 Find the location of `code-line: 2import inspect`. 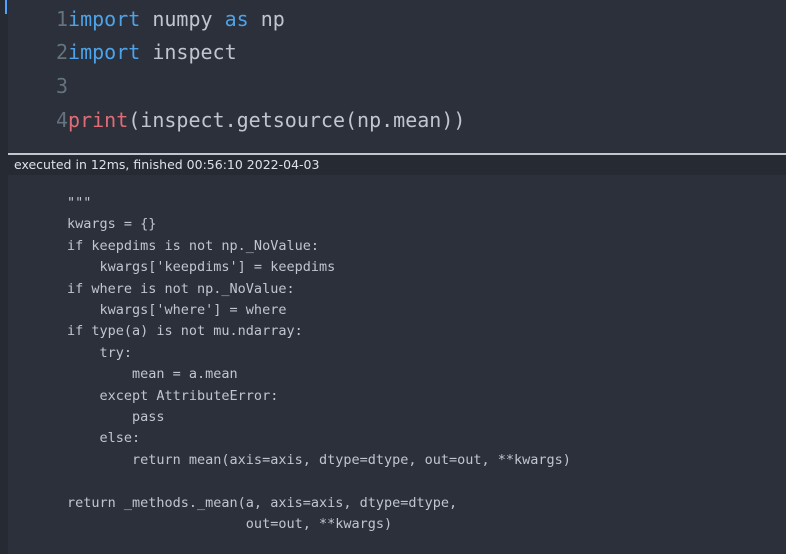

code-line: 2import inspect is located at coordinates (146, 52).